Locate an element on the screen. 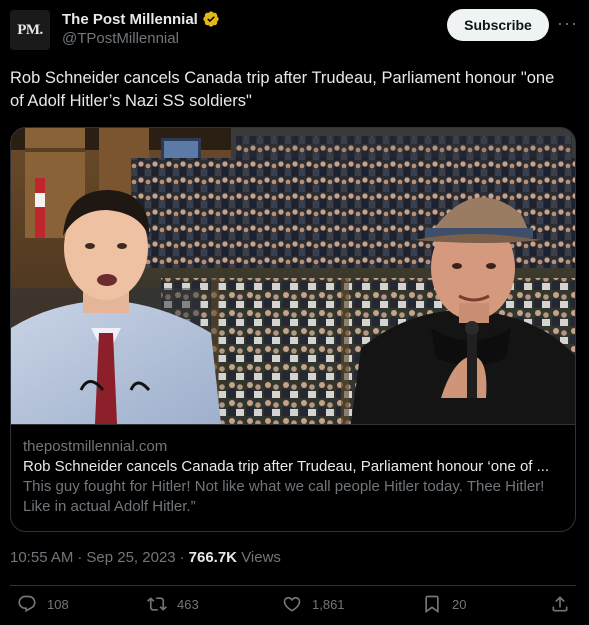 The width and height of the screenshot is (589, 625). tweet-date: Sep 25, 2023 is located at coordinates (130, 557).